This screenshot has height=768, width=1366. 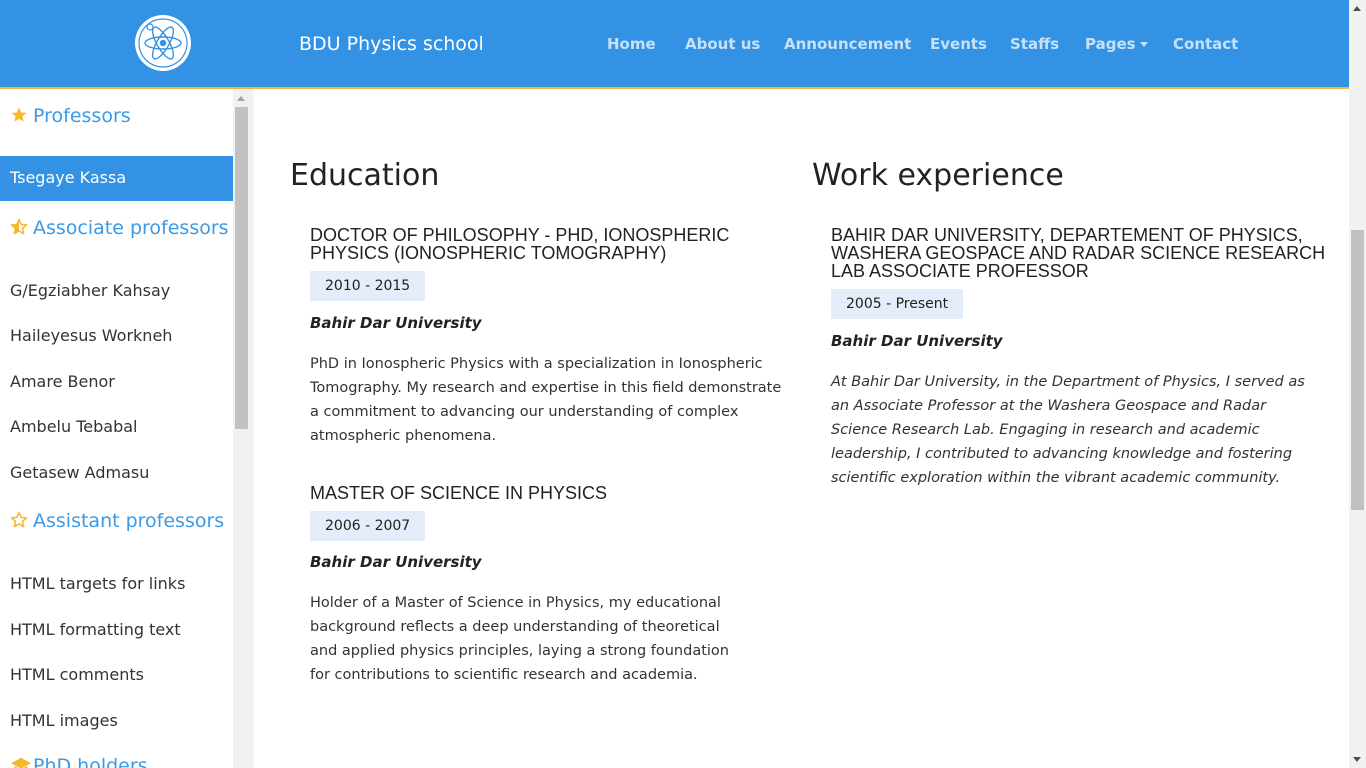 I want to click on nav-announcement: Announcement, so click(x=847, y=44).